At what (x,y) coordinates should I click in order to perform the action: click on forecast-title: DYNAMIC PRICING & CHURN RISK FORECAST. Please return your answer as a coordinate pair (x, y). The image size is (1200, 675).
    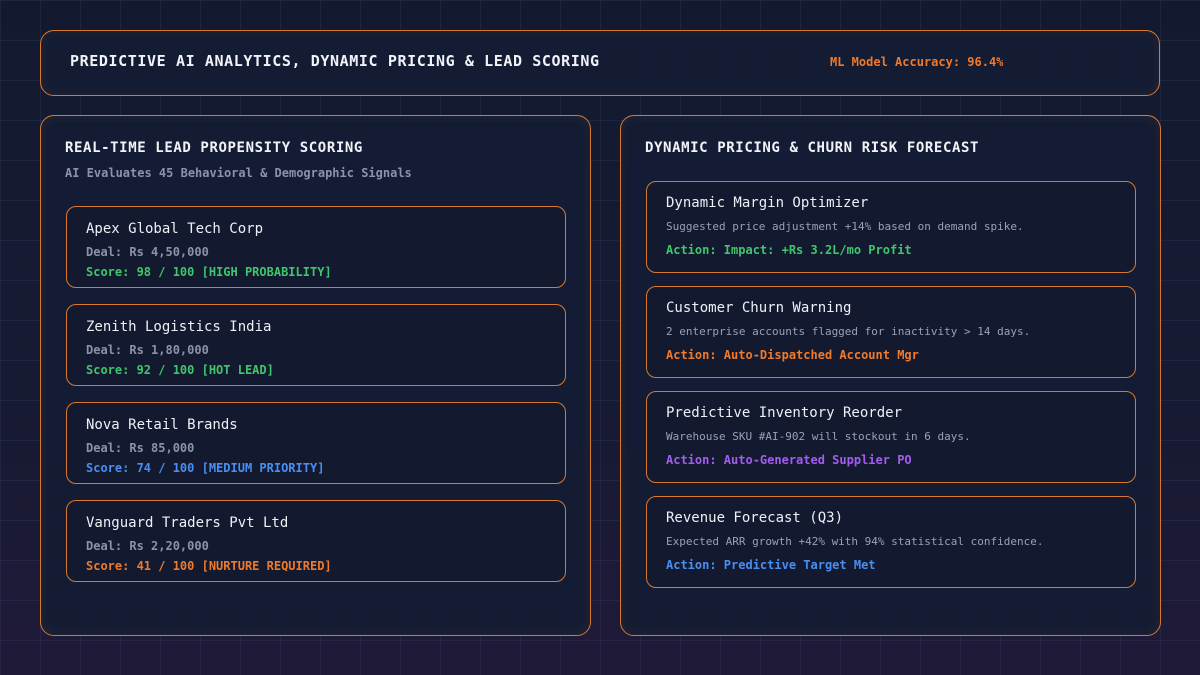
    Looking at the image, I should click on (812, 148).